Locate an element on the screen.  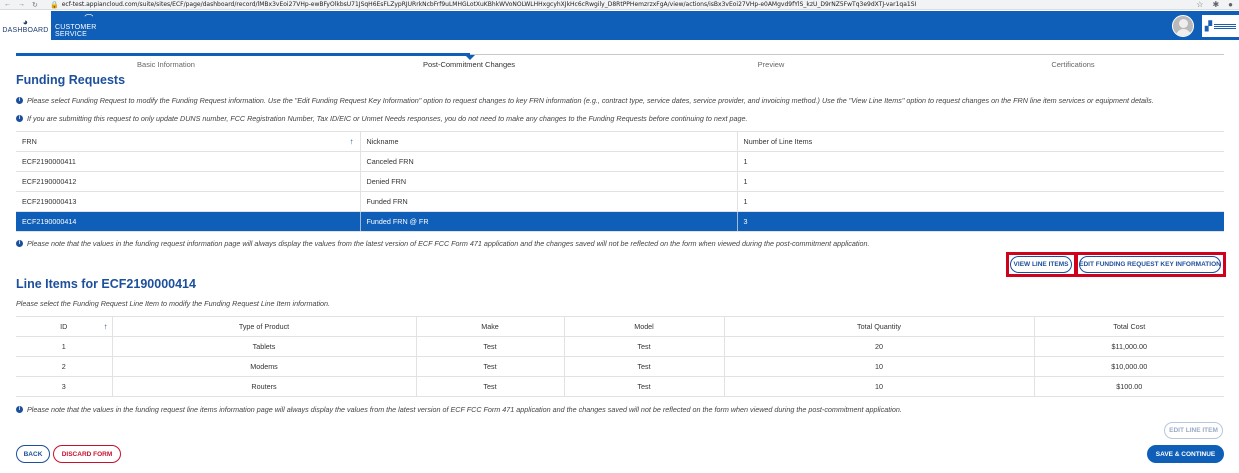
frn-cell: ECF2190000411 is located at coordinates (188, 161).